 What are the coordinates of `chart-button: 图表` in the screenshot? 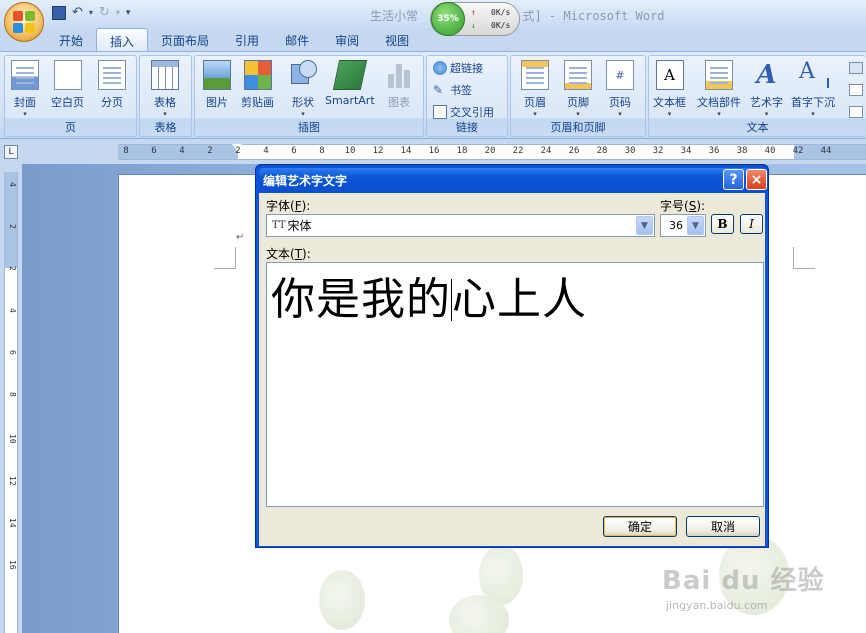 It's located at (399, 85).